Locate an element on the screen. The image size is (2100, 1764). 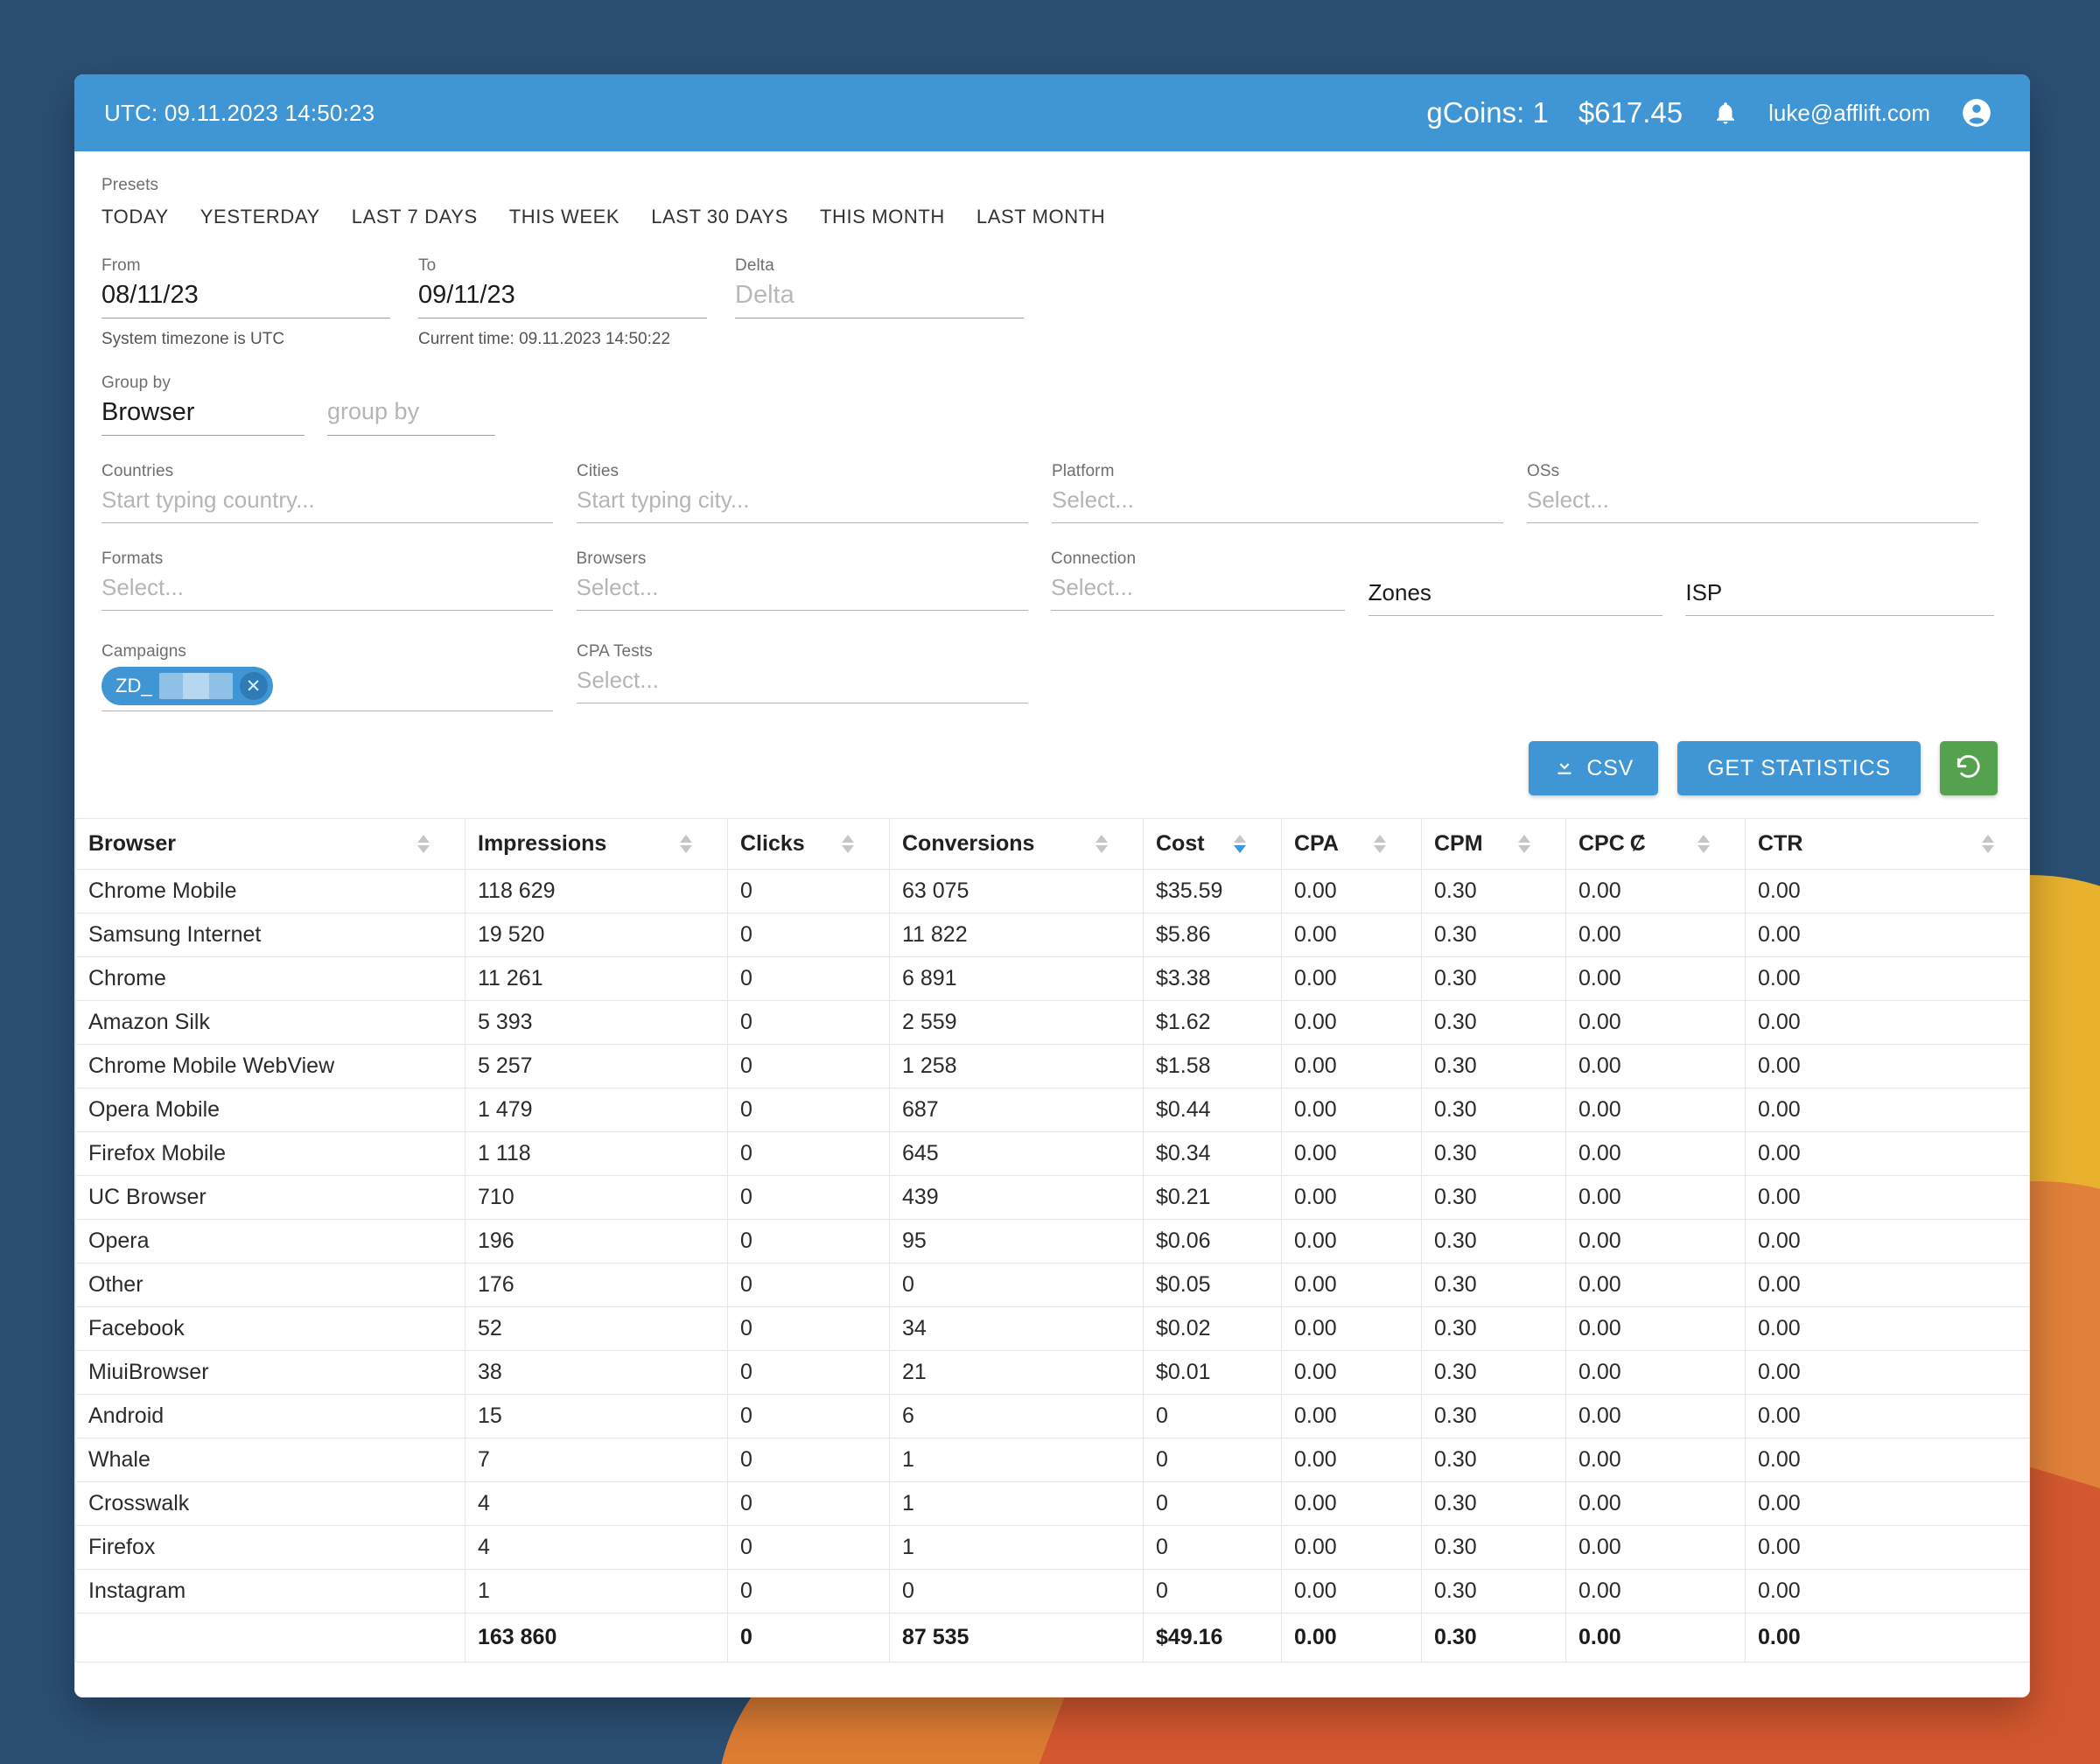
account-balance: $617.45 is located at coordinates (1630, 113).